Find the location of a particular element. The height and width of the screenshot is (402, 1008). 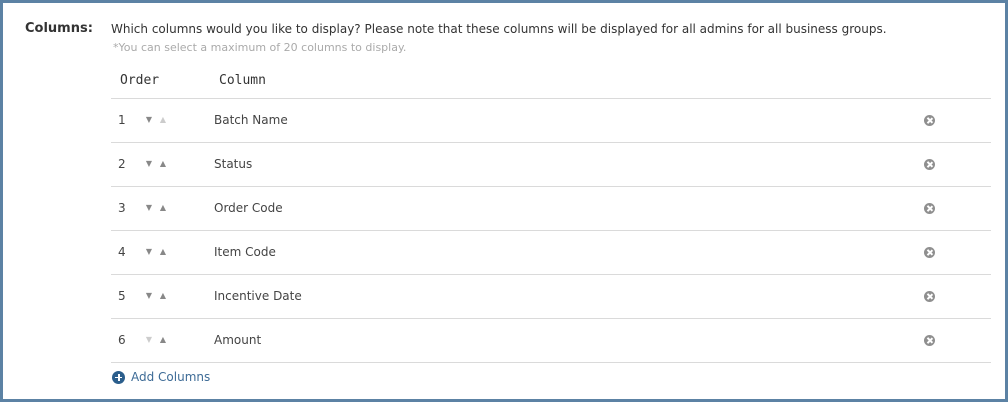

column-row: 3 ▼ ▲ Order Code is located at coordinates (551, 209).